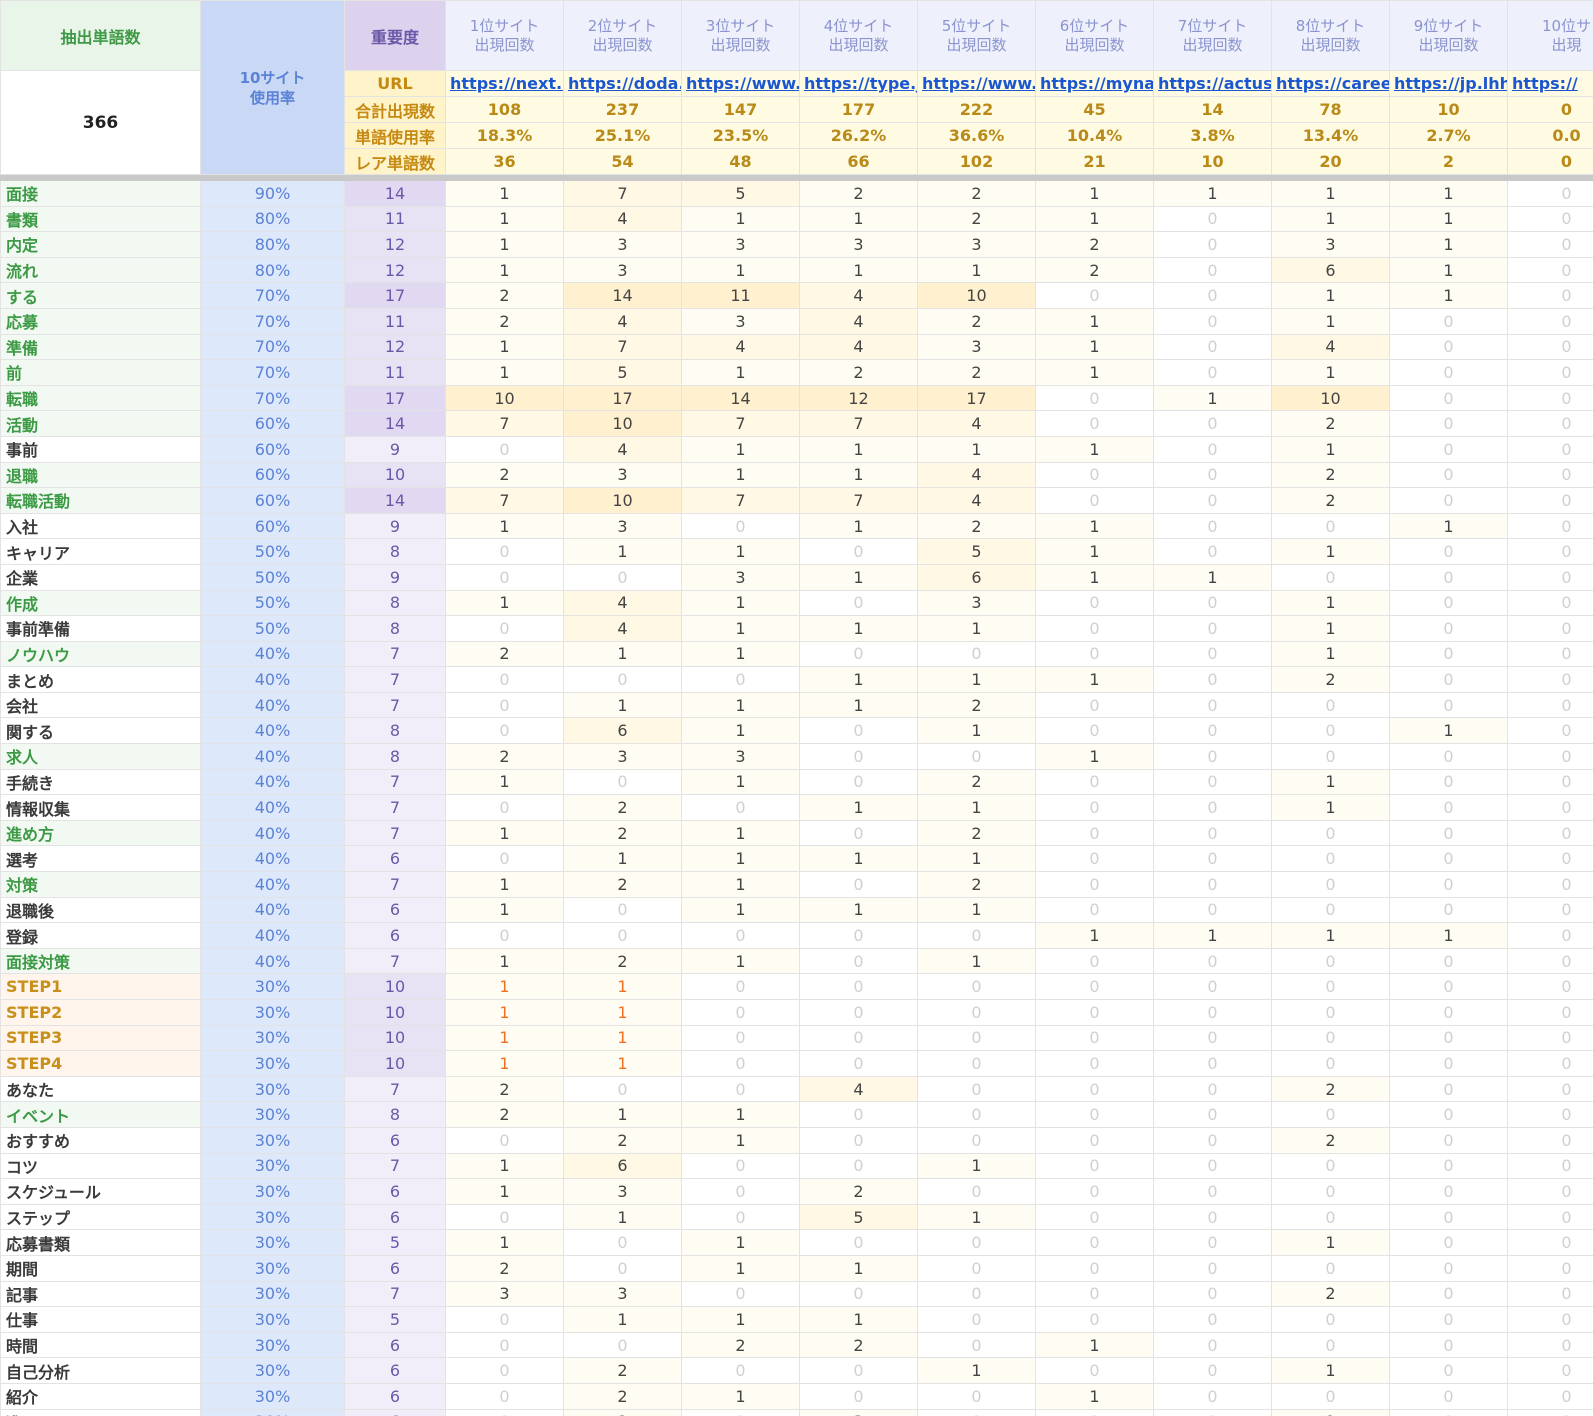 The height and width of the screenshot is (1416, 1593). Describe the element at coordinates (976, 35) in the screenshot. I see `site-header-5: 5位サイト 出現回数` at that location.